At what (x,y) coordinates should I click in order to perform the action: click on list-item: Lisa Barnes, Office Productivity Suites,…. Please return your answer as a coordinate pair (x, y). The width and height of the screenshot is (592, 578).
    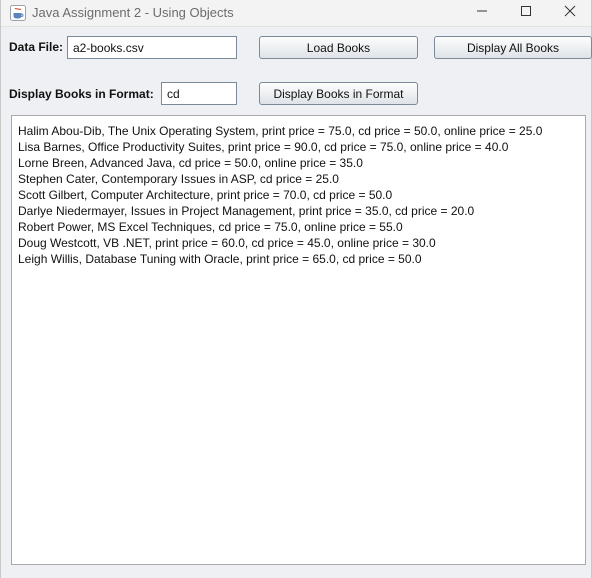
    Looking at the image, I should click on (263, 147).